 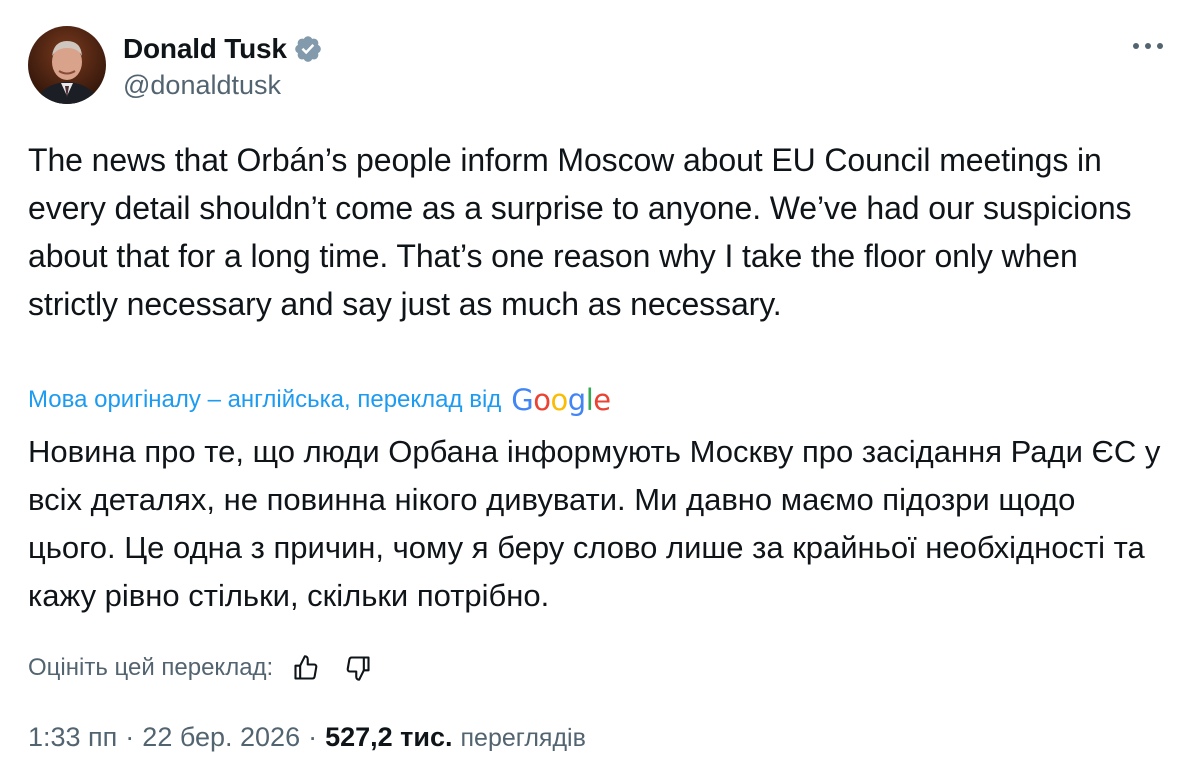 What do you see at coordinates (223, 85) in the screenshot?
I see `author-handle: @donaldtusk` at bounding box center [223, 85].